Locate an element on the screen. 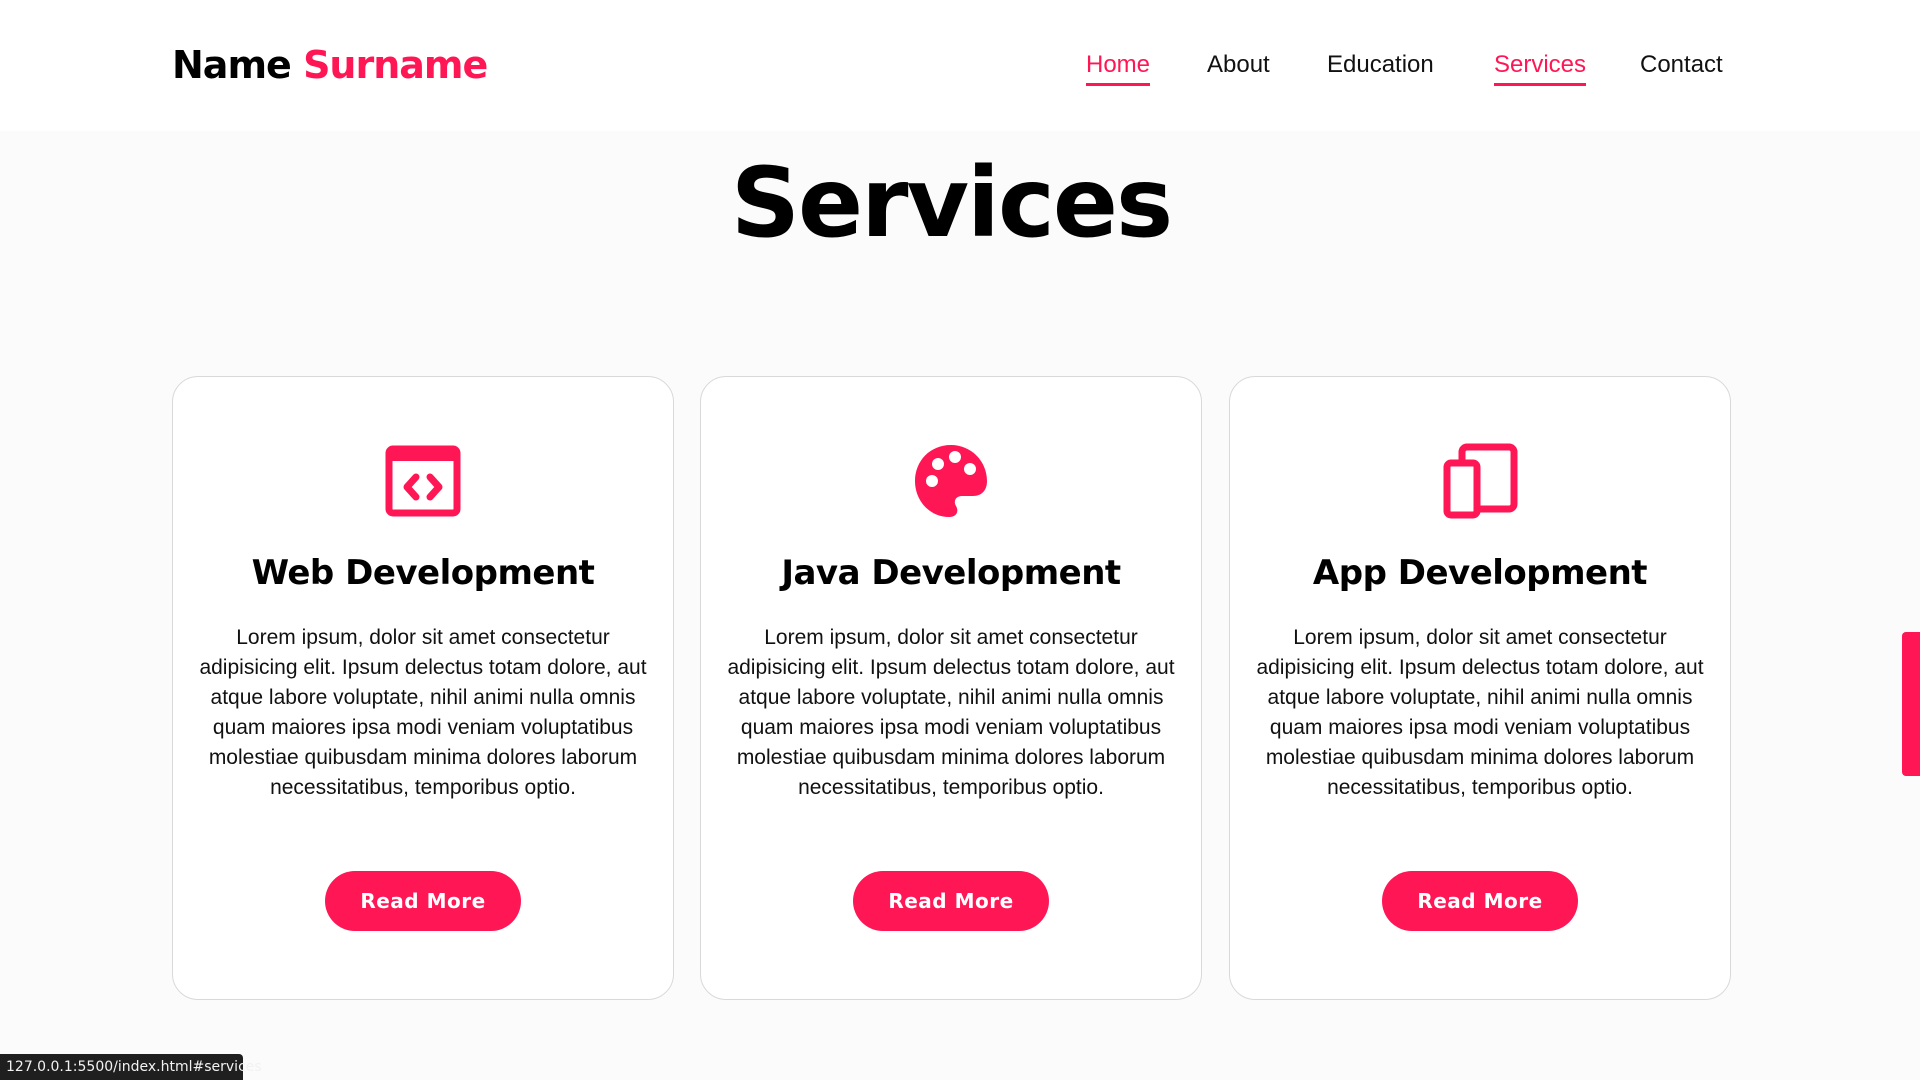 This screenshot has height=1080, width=1920. site-logo: Name Surname is located at coordinates (330, 65).